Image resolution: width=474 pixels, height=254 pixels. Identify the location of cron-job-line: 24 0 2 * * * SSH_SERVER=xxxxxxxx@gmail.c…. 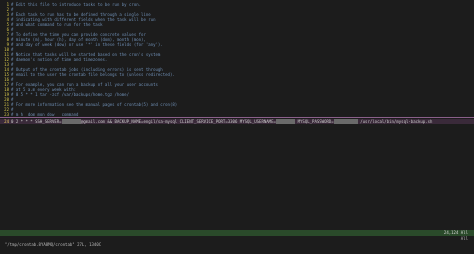
(237, 121).